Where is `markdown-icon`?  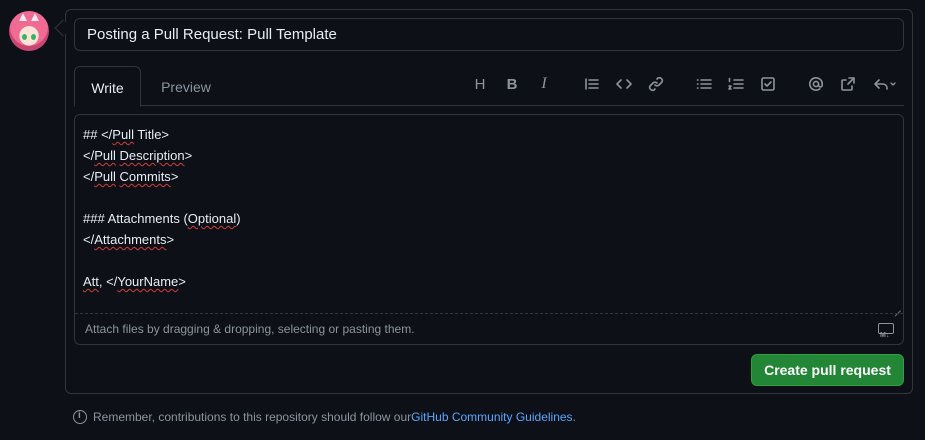
markdown-icon is located at coordinates (886, 336).